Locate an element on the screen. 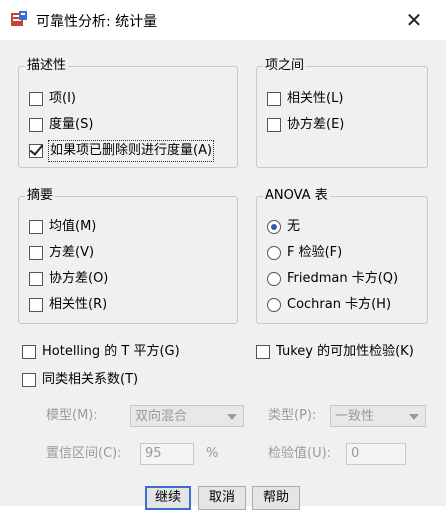 The height and width of the screenshot is (510, 446). percent-unit: % is located at coordinates (212, 453).